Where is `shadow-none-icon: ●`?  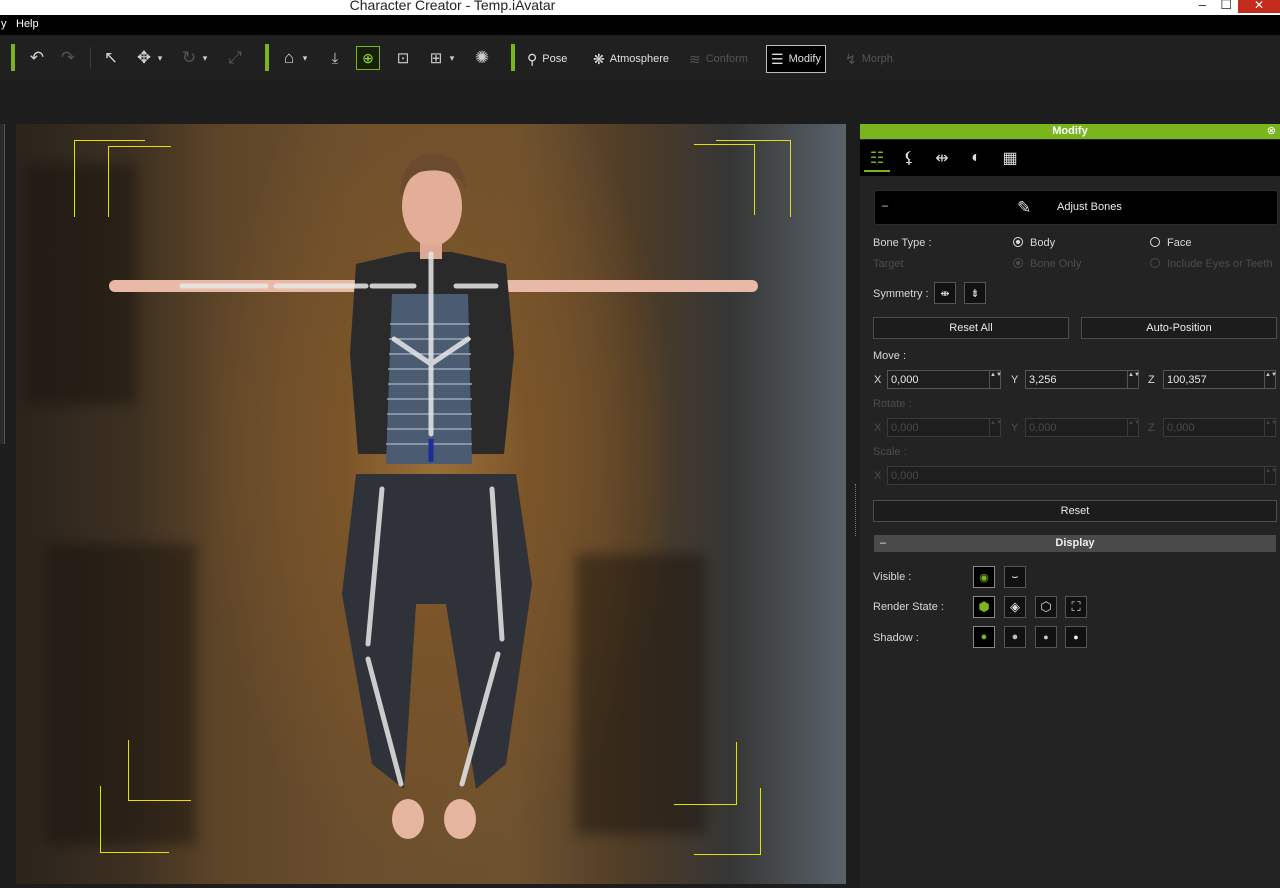 shadow-none-icon: ● is located at coordinates (1076, 637).